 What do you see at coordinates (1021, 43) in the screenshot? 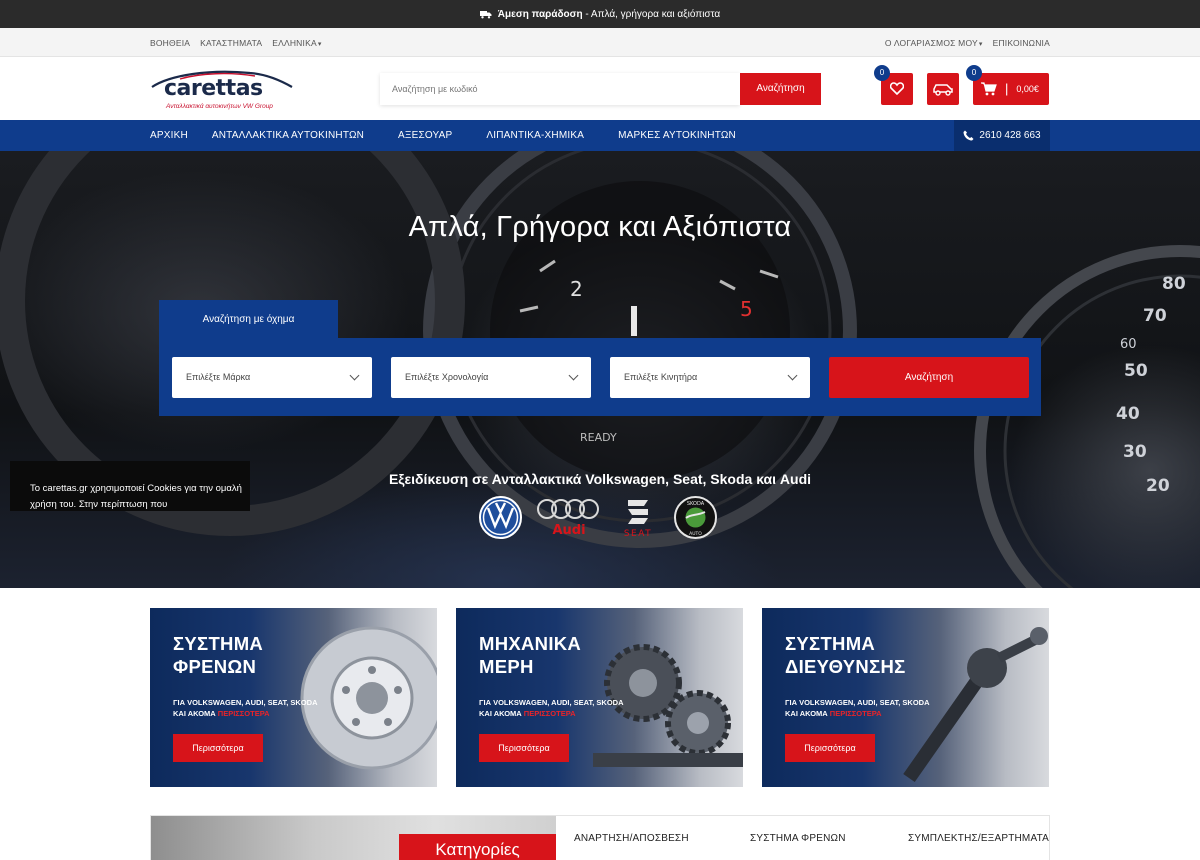
I see `contact-link: ΕΠΙΚΟΙΝΩΝΙΑ` at bounding box center [1021, 43].